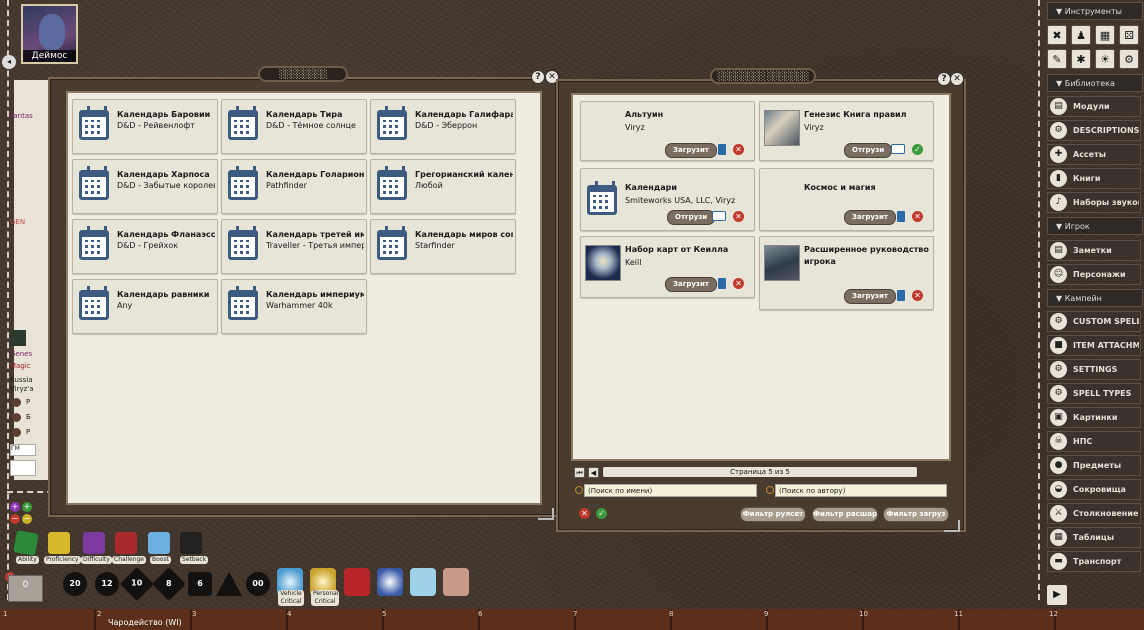 The width and height of the screenshot is (1144, 630). Describe the element at coordinates (593, 472) in the screenshot. I see `prev-page-button: ◀` at that location.